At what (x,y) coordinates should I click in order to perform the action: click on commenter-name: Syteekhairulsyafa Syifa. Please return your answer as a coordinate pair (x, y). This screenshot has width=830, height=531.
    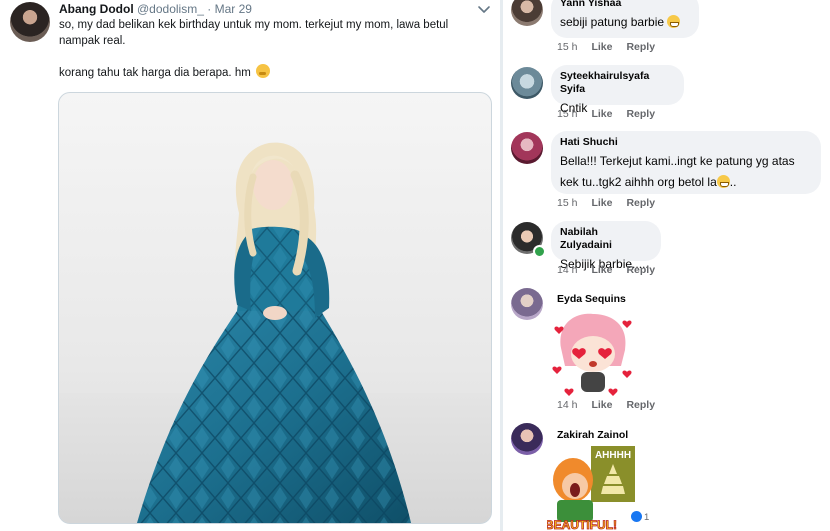
    Looking at the image, I should click on (617, 83).